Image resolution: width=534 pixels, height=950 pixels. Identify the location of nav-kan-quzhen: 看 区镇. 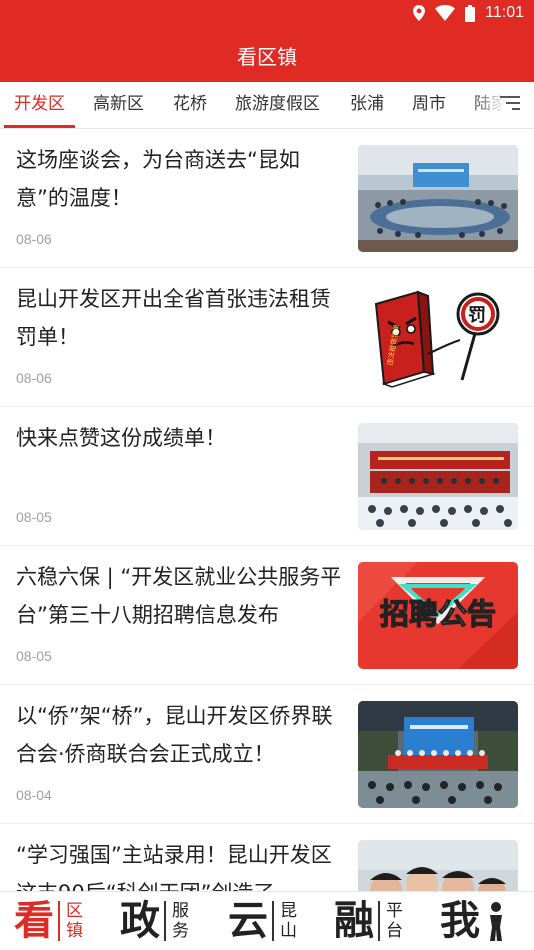
(52, 921).